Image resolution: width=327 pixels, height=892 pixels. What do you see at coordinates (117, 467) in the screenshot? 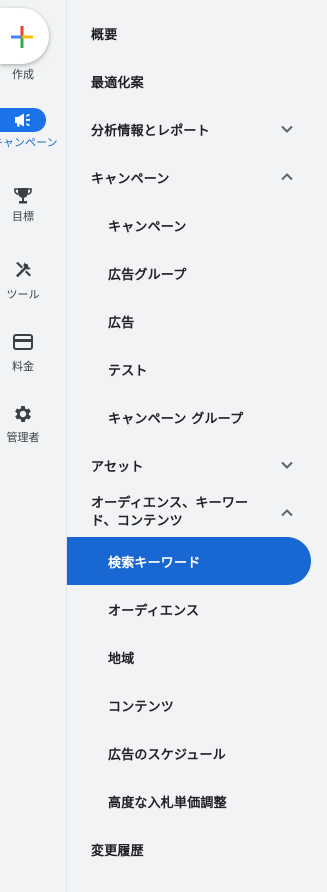
I see `menu-label: アセット` at bounding box center [117, 467].